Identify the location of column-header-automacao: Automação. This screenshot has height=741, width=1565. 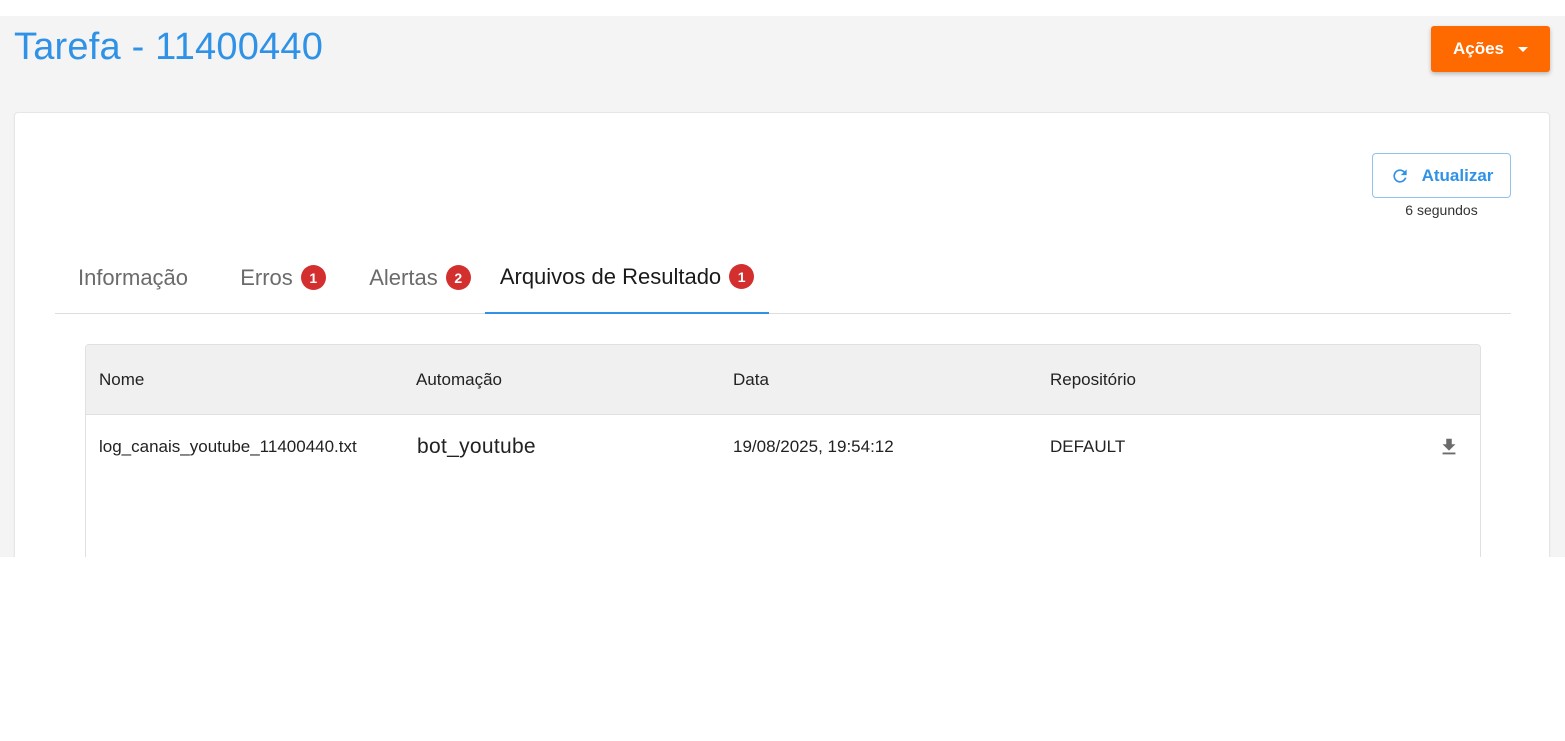
(459, 380).